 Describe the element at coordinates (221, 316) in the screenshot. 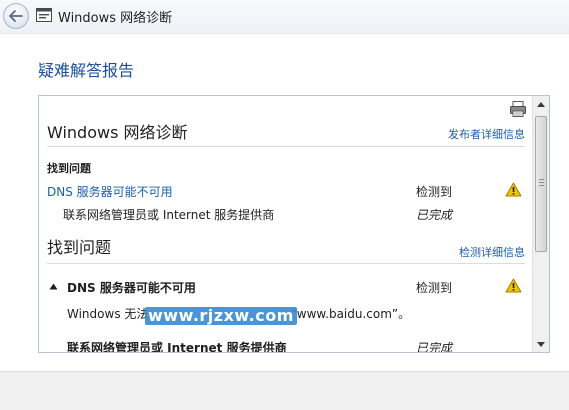

I see `watermark: www.rjzxw.com` at that location.